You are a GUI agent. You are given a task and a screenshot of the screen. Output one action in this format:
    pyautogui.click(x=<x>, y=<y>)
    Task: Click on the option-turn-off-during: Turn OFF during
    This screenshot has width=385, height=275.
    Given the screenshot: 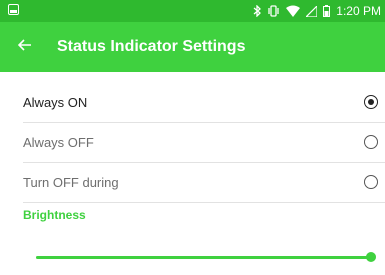 What is the action you would take?
    pyautogui.click(x=192, y=182)
    